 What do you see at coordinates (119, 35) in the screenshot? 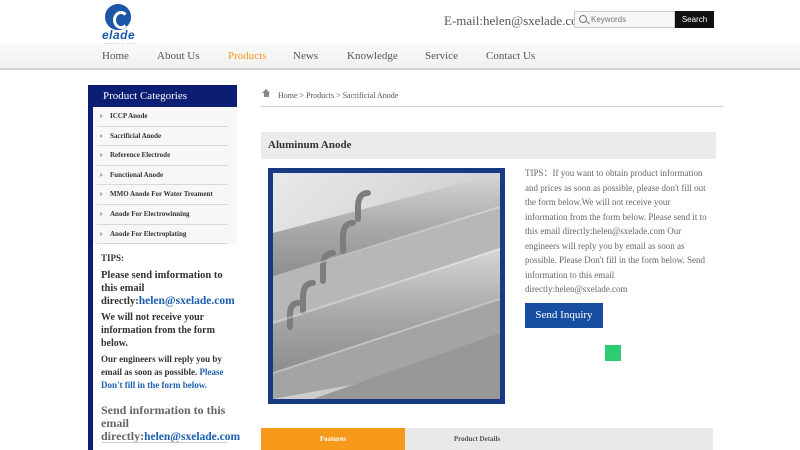
I see `logo-text: elade` at bounding box center [119, 35].